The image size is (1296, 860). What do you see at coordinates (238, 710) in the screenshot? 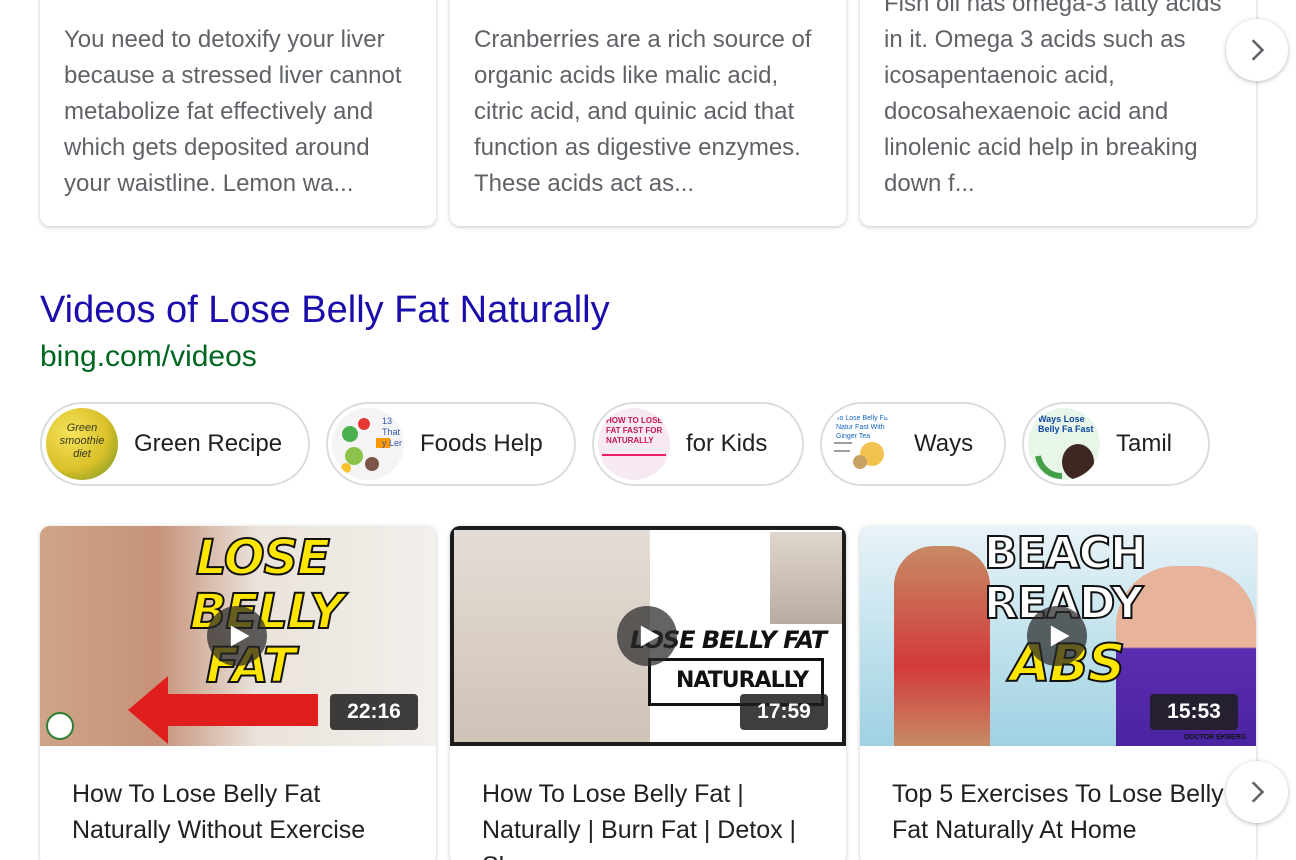
I see `thumb-arrow` at bounding box center [238, 710].